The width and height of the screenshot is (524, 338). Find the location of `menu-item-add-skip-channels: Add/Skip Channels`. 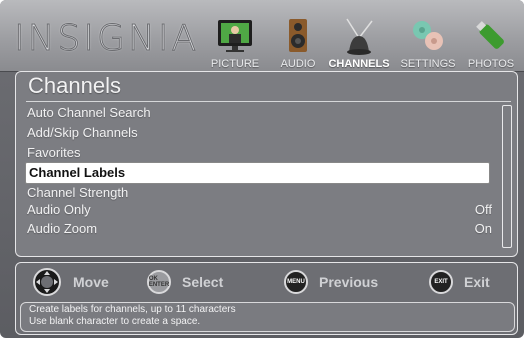

menu-item-add-skip-channels: Add/Skip Channels is located at coordinates (259, 132).